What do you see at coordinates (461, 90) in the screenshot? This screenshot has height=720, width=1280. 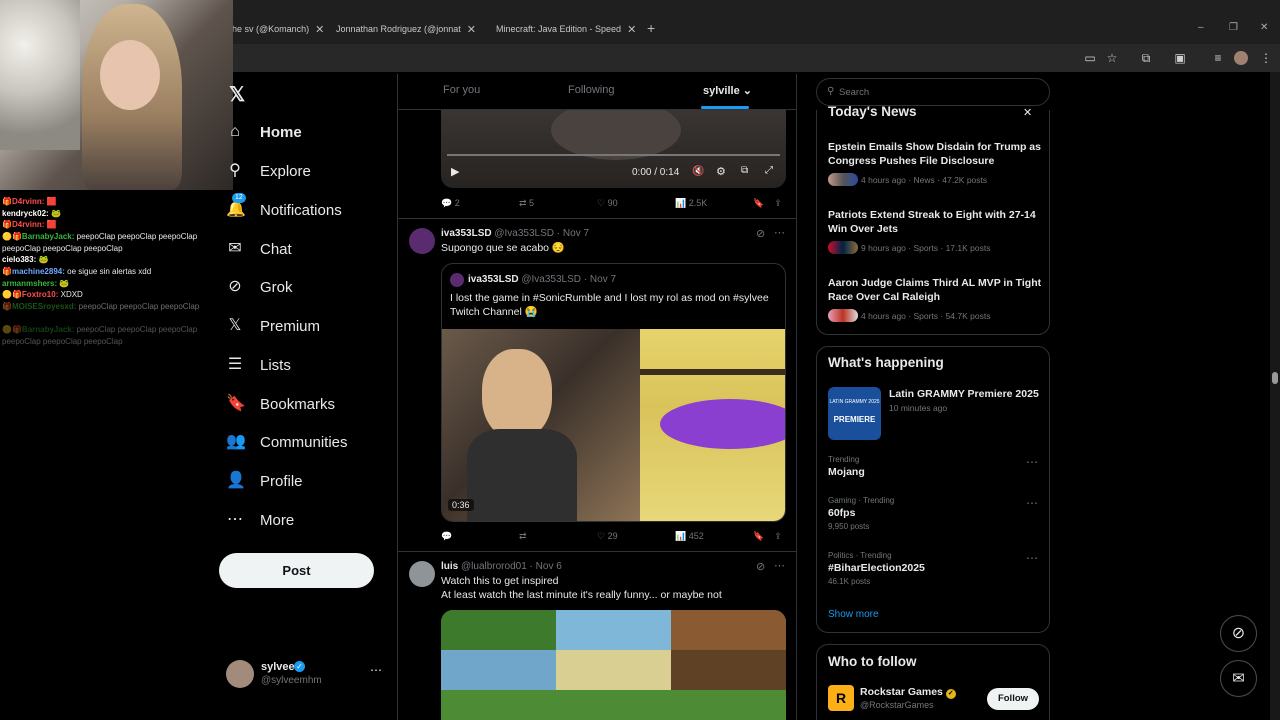 I see `tab-for-you: For you` at bounding box center [461, 90].